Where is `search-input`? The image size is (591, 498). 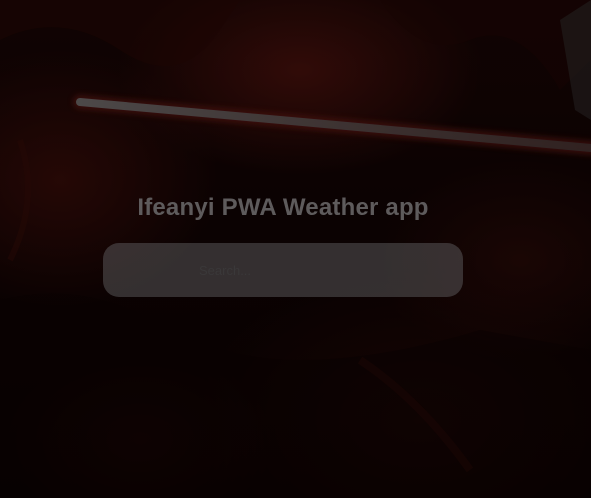
search-input is located at coordinates (283, 270).